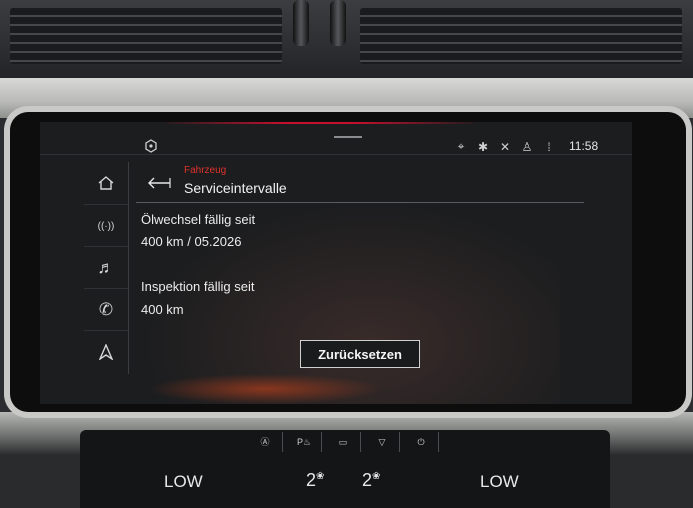  Describe the element at coordinates (162, 309) in the screenshot. I see `inspection-value: 400 km` at that location.